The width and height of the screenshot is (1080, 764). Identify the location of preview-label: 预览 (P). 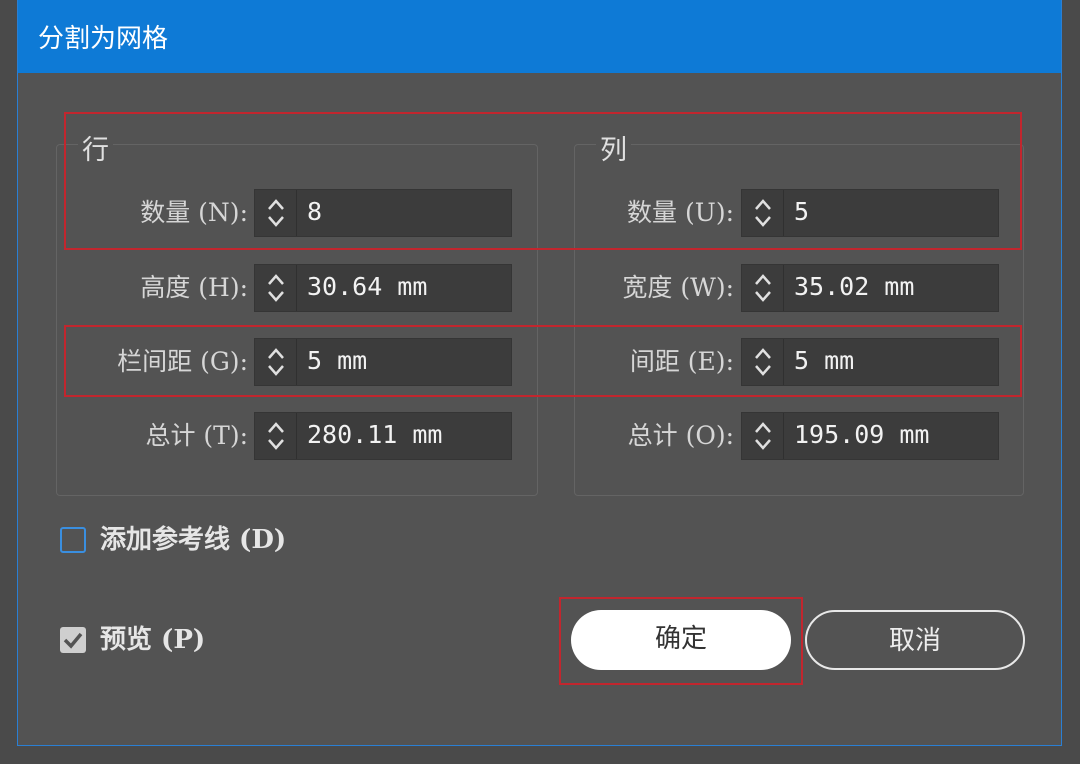
(152, 640).